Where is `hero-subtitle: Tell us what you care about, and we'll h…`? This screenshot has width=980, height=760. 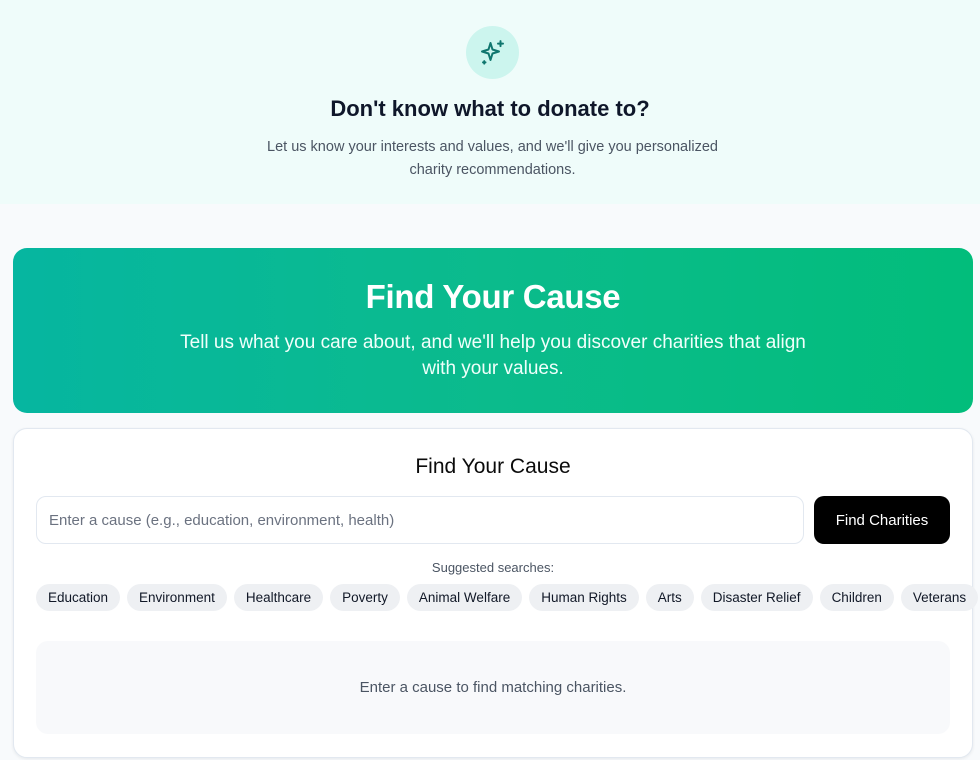 hero-subtitle: Tell us what you care about, and we'll h… is located at coordinates (493, 355).